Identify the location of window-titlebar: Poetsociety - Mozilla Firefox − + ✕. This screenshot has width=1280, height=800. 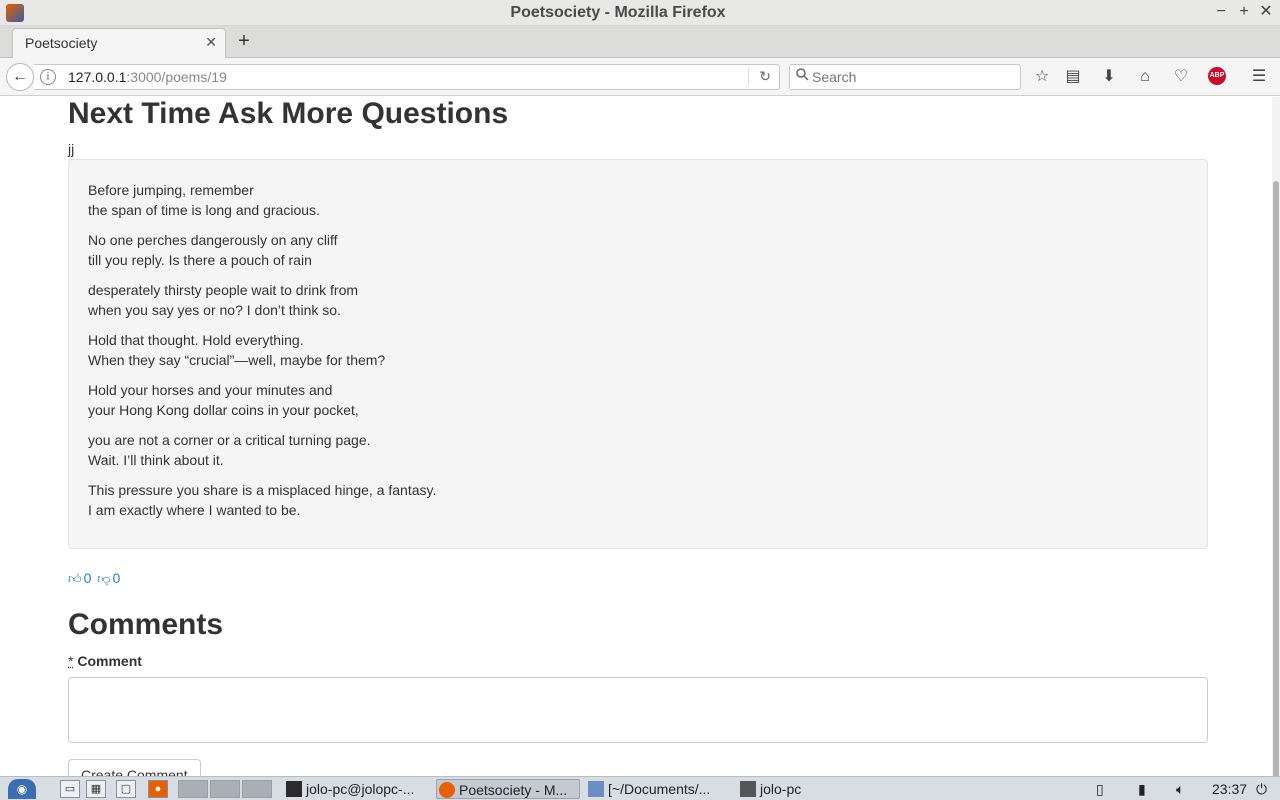
(640, 13).